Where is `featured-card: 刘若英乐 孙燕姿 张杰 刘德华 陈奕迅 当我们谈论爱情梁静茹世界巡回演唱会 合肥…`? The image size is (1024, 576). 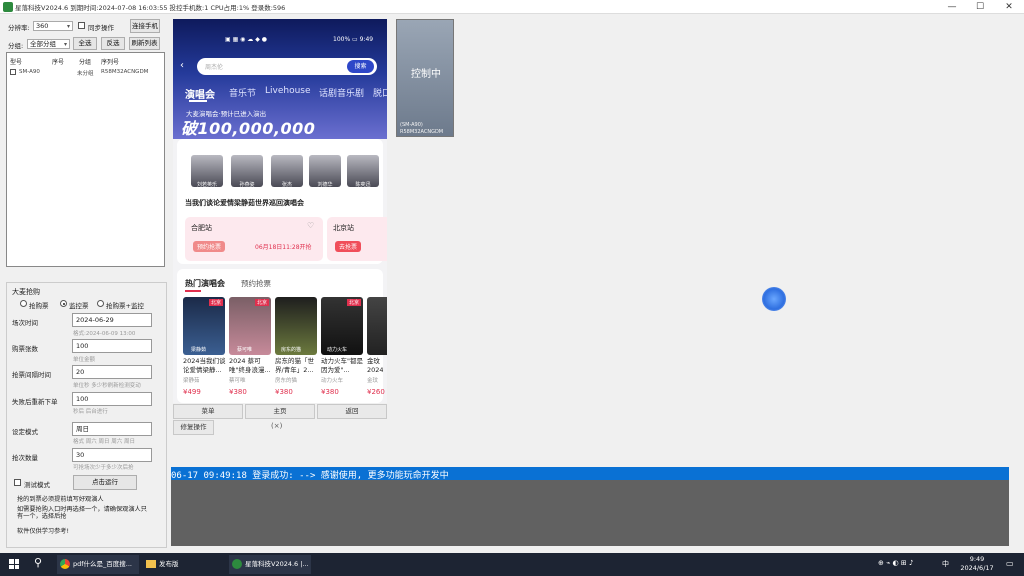 featured-card: 刘若英乐 孙燕姿 张杰 刘德华 陈奕迅 当我们谈论爱情梁静茹世界巡回演唱会 合肥… is located at coordinates (282, 201).